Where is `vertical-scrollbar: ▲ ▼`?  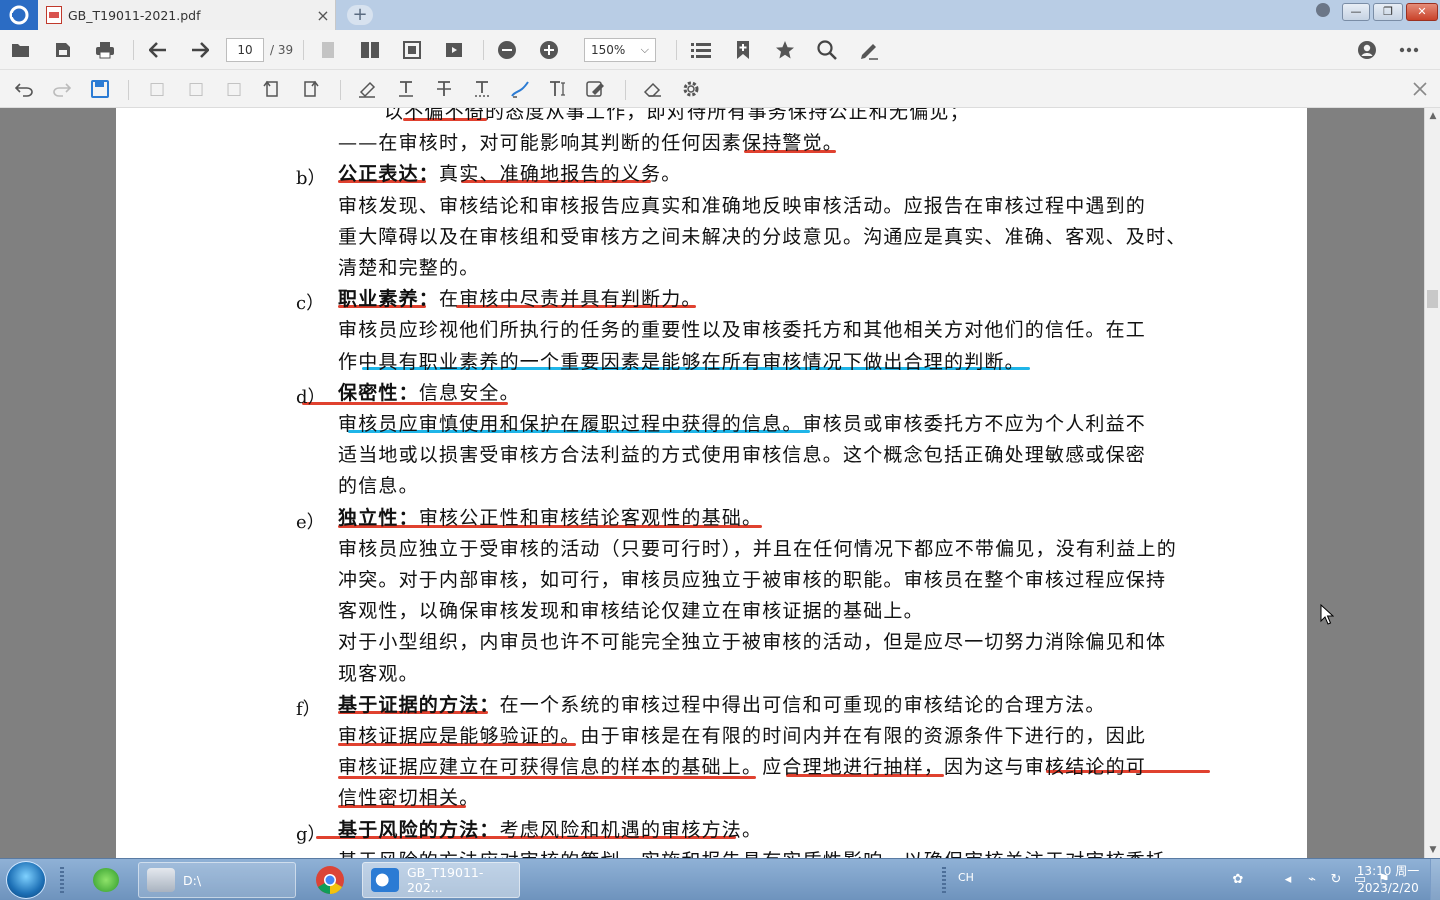 vertical-scrollbar: ▲ ▼ is located at coordinates (1432, 483).